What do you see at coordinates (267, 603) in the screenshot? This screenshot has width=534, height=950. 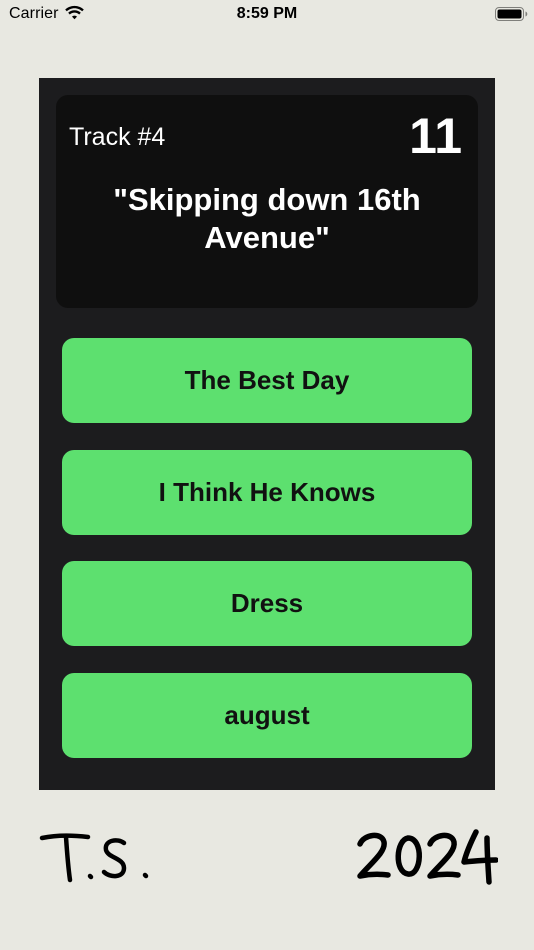 I see `answer-button-3: Dress` at bounding box center [267, 603].